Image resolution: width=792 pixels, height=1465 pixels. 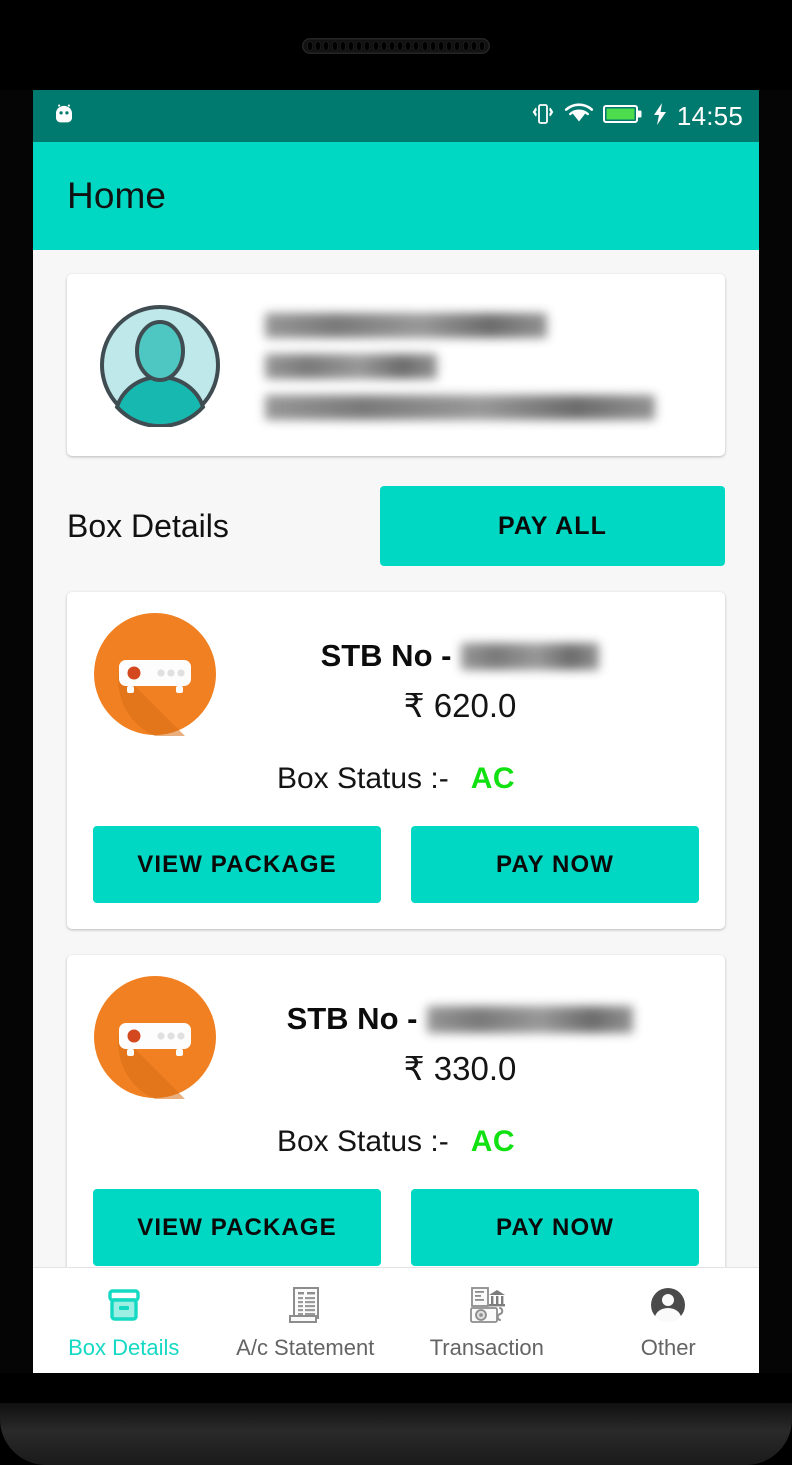 What do you see at coordinates (668, 1305) in the screenshot?
I see `account-circle-icon` at bounding box center [668, 1305].